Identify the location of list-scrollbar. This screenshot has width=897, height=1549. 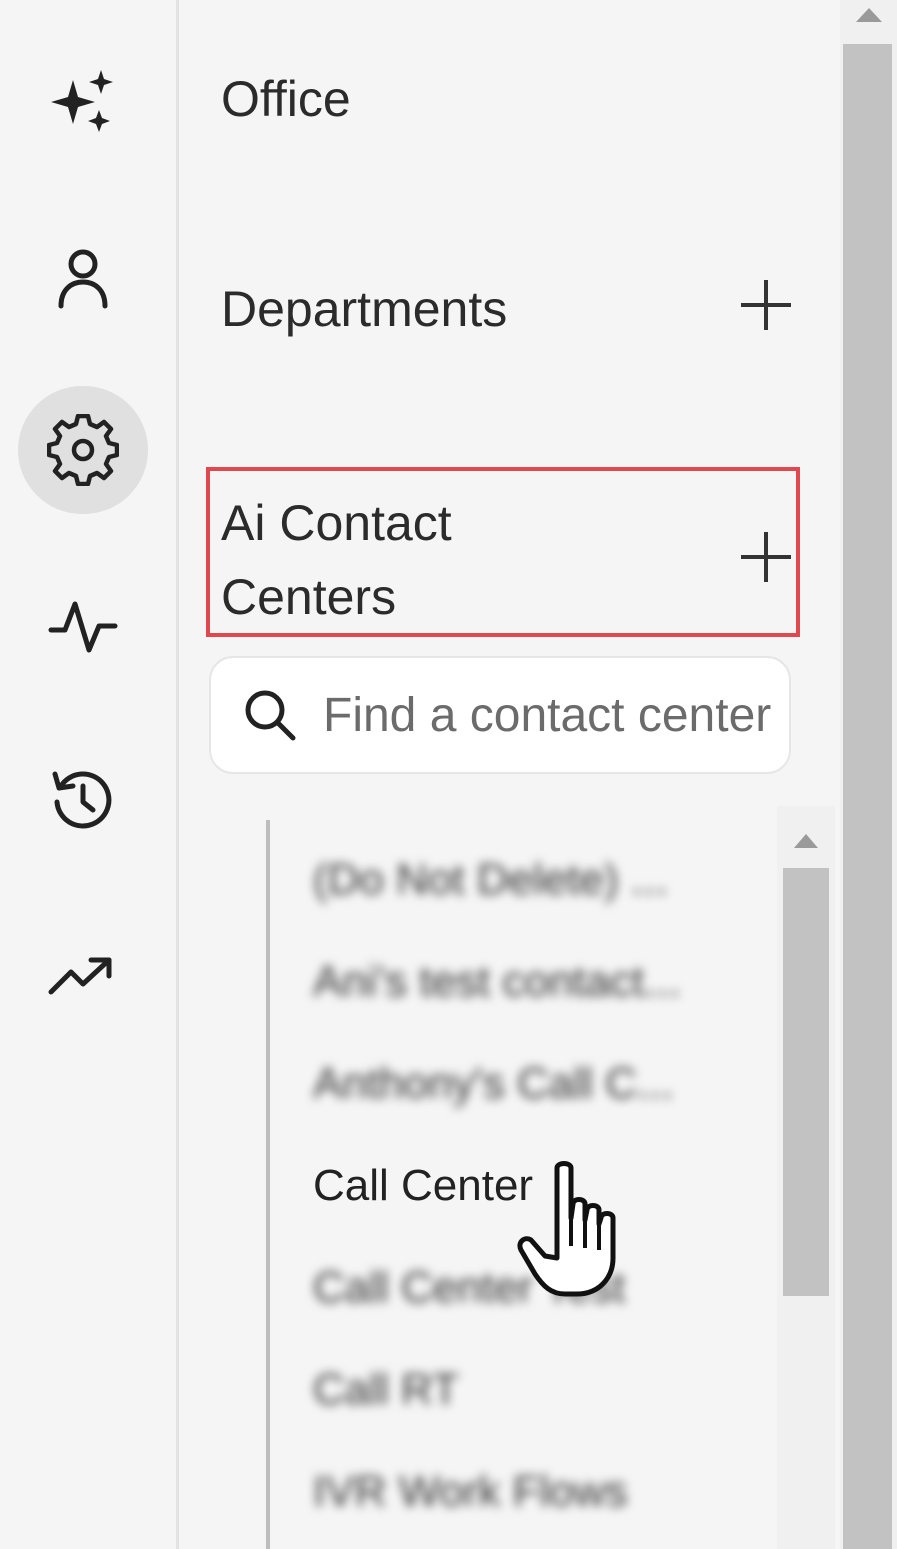
(806, 1177).